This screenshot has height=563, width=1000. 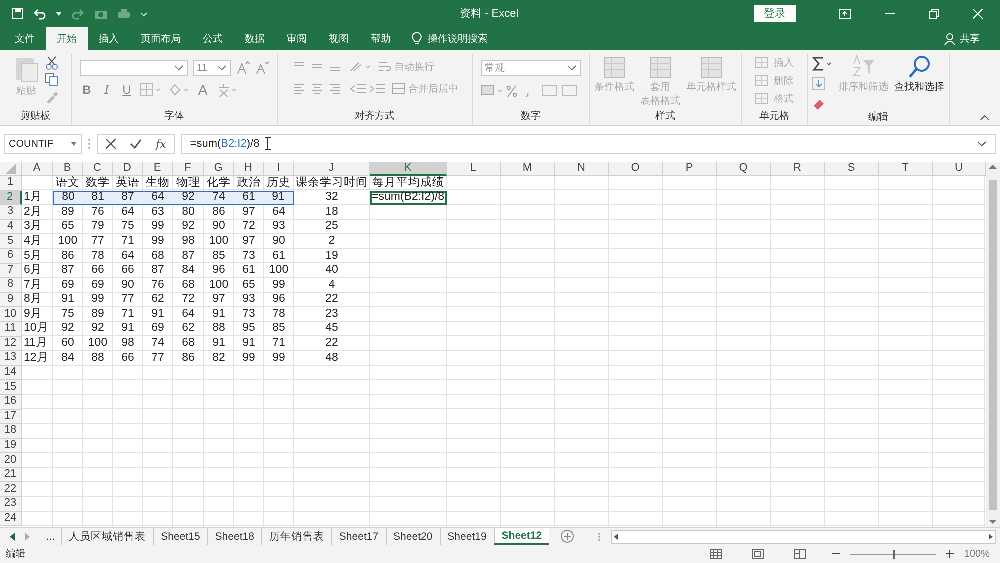 What do you see at coordinates (297, 38) in the screenshot?
I see `ribbon-tab: 审阅` at bounding box center [297, 38].